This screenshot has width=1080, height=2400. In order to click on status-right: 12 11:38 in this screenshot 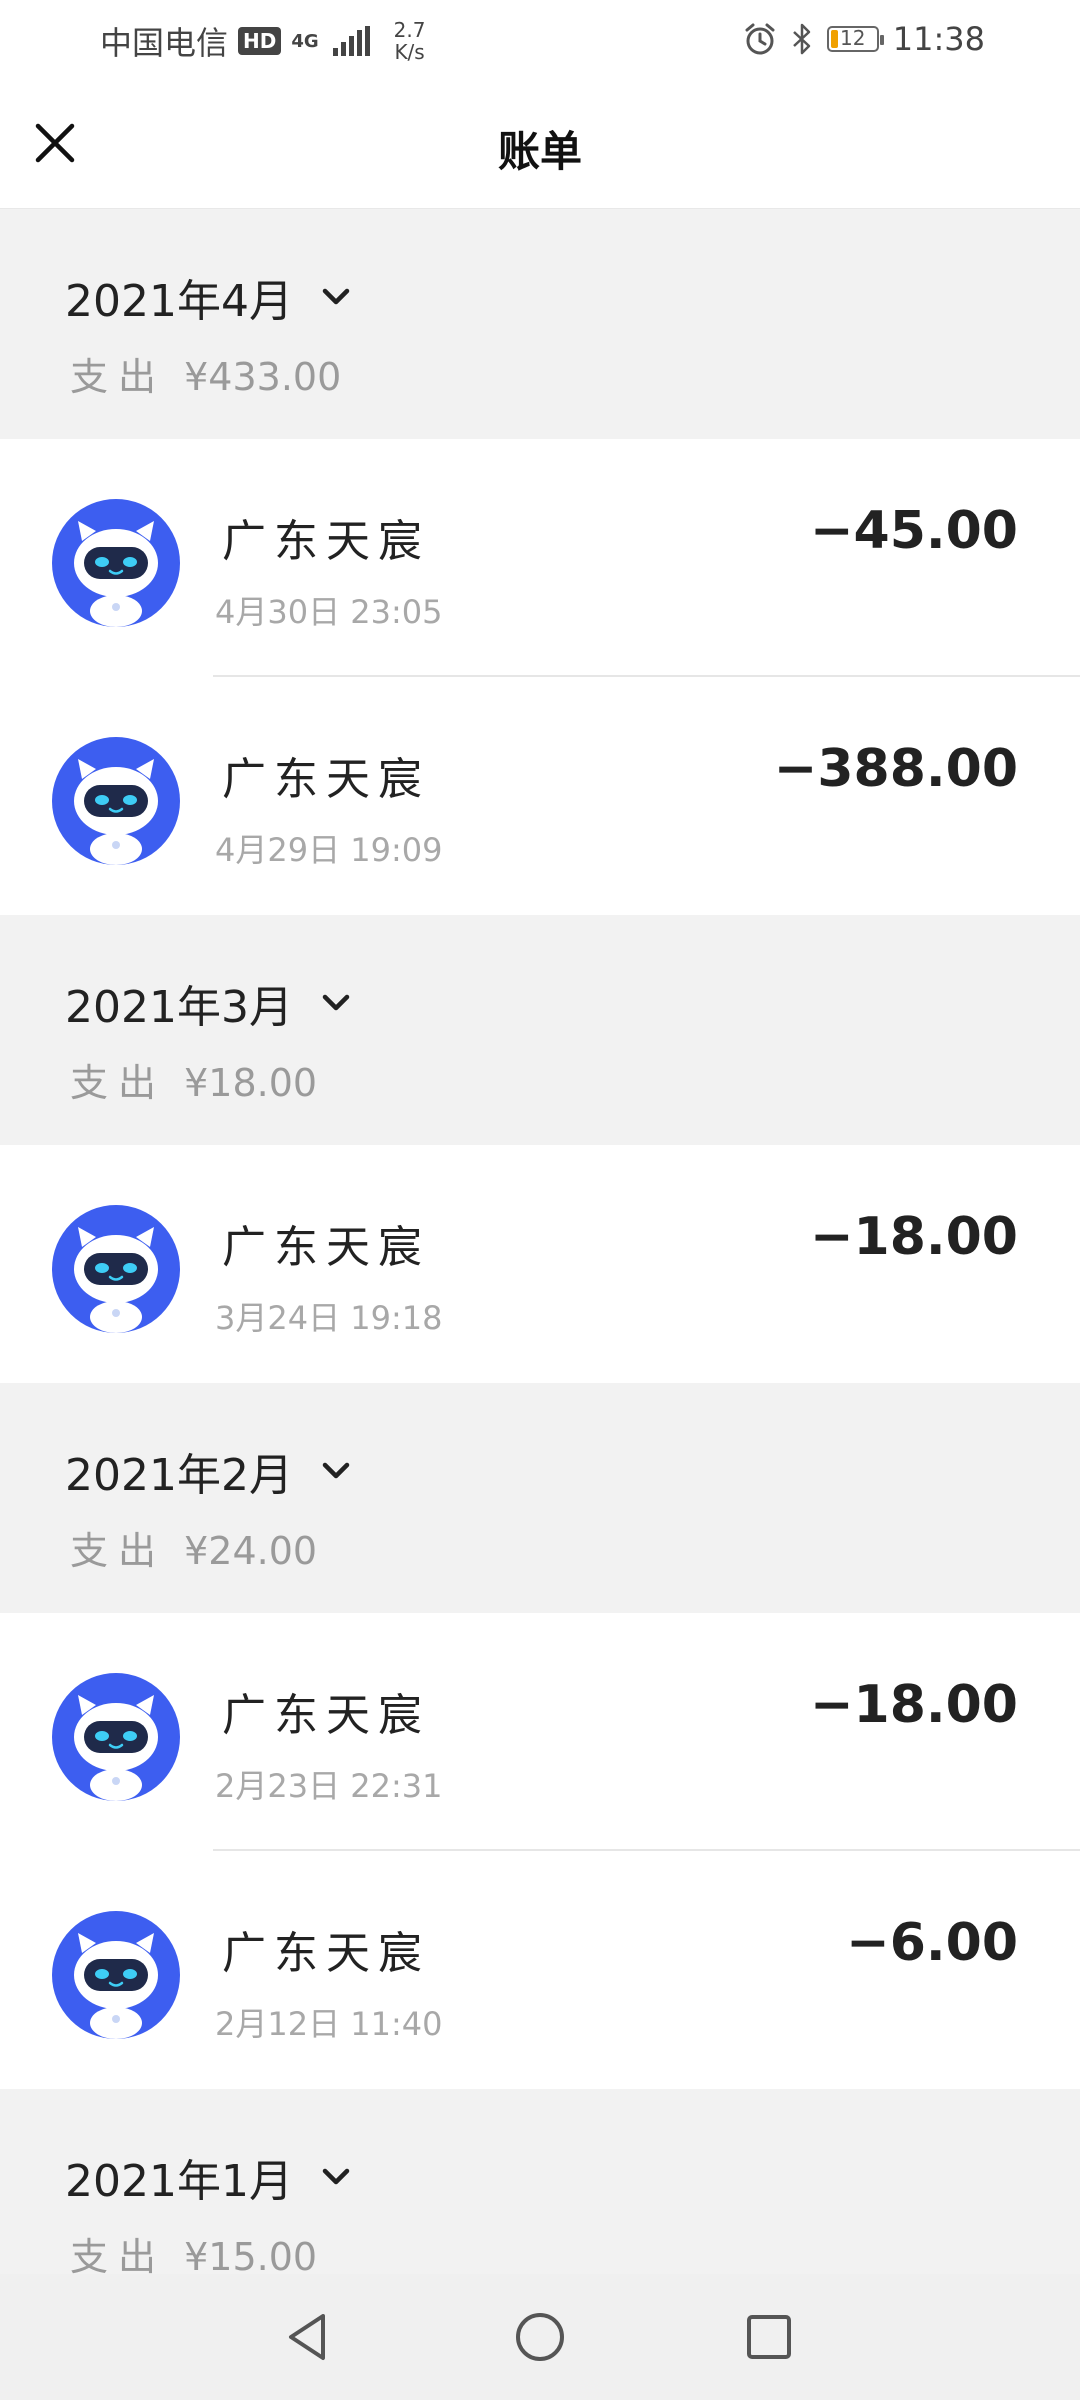, I will do `click(864, 39)`.